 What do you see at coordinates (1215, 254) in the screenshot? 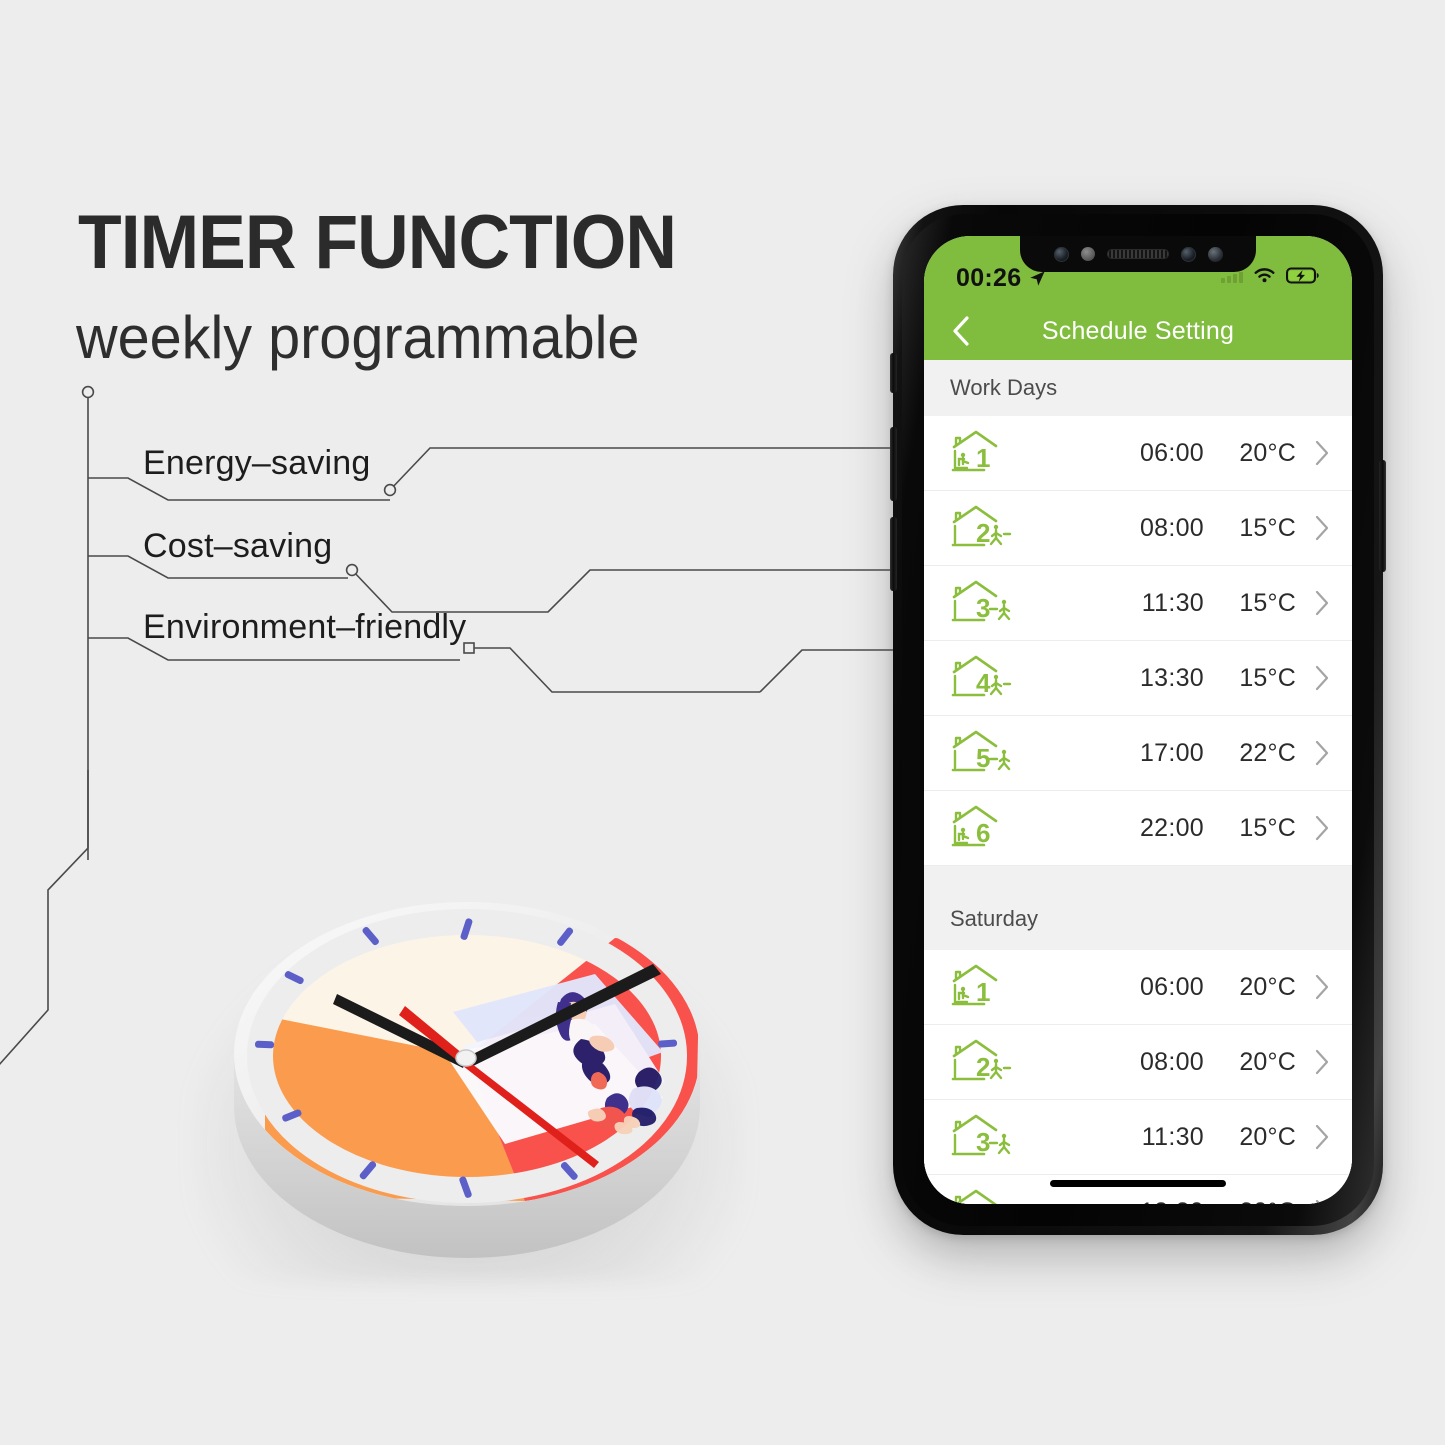
I see `dot-projector-icon` at bounding box center [1215, 254].